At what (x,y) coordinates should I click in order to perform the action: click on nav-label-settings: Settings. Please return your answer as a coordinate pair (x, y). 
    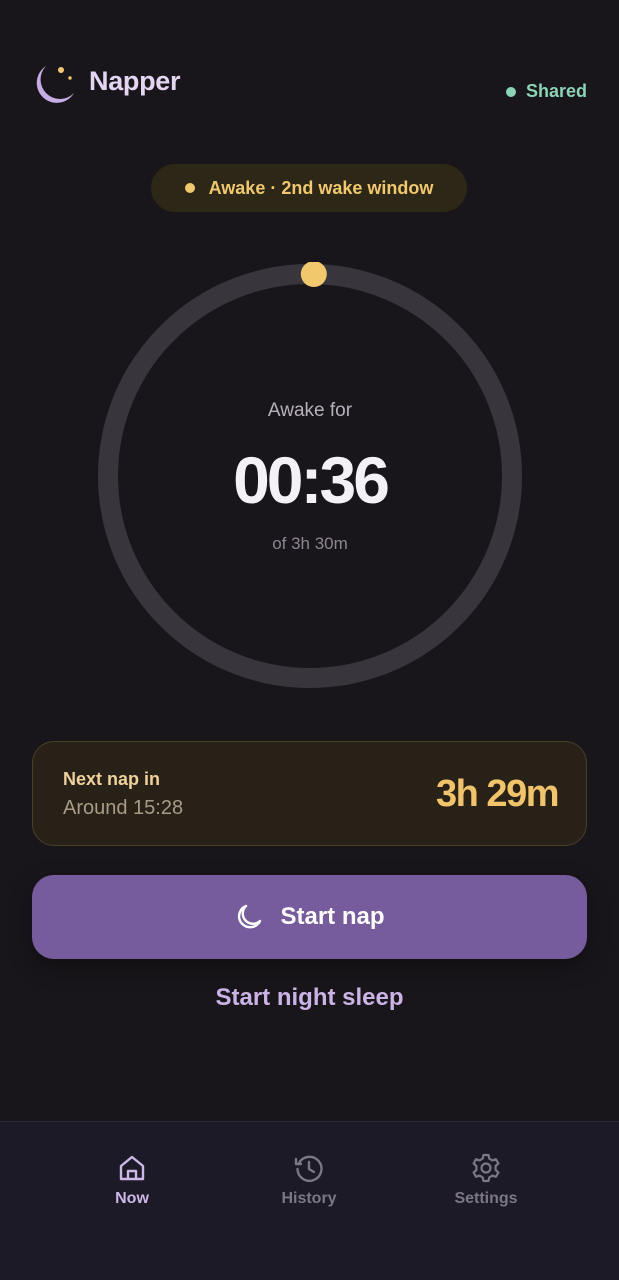
    Looking at the image, I should click on (486, 1198).